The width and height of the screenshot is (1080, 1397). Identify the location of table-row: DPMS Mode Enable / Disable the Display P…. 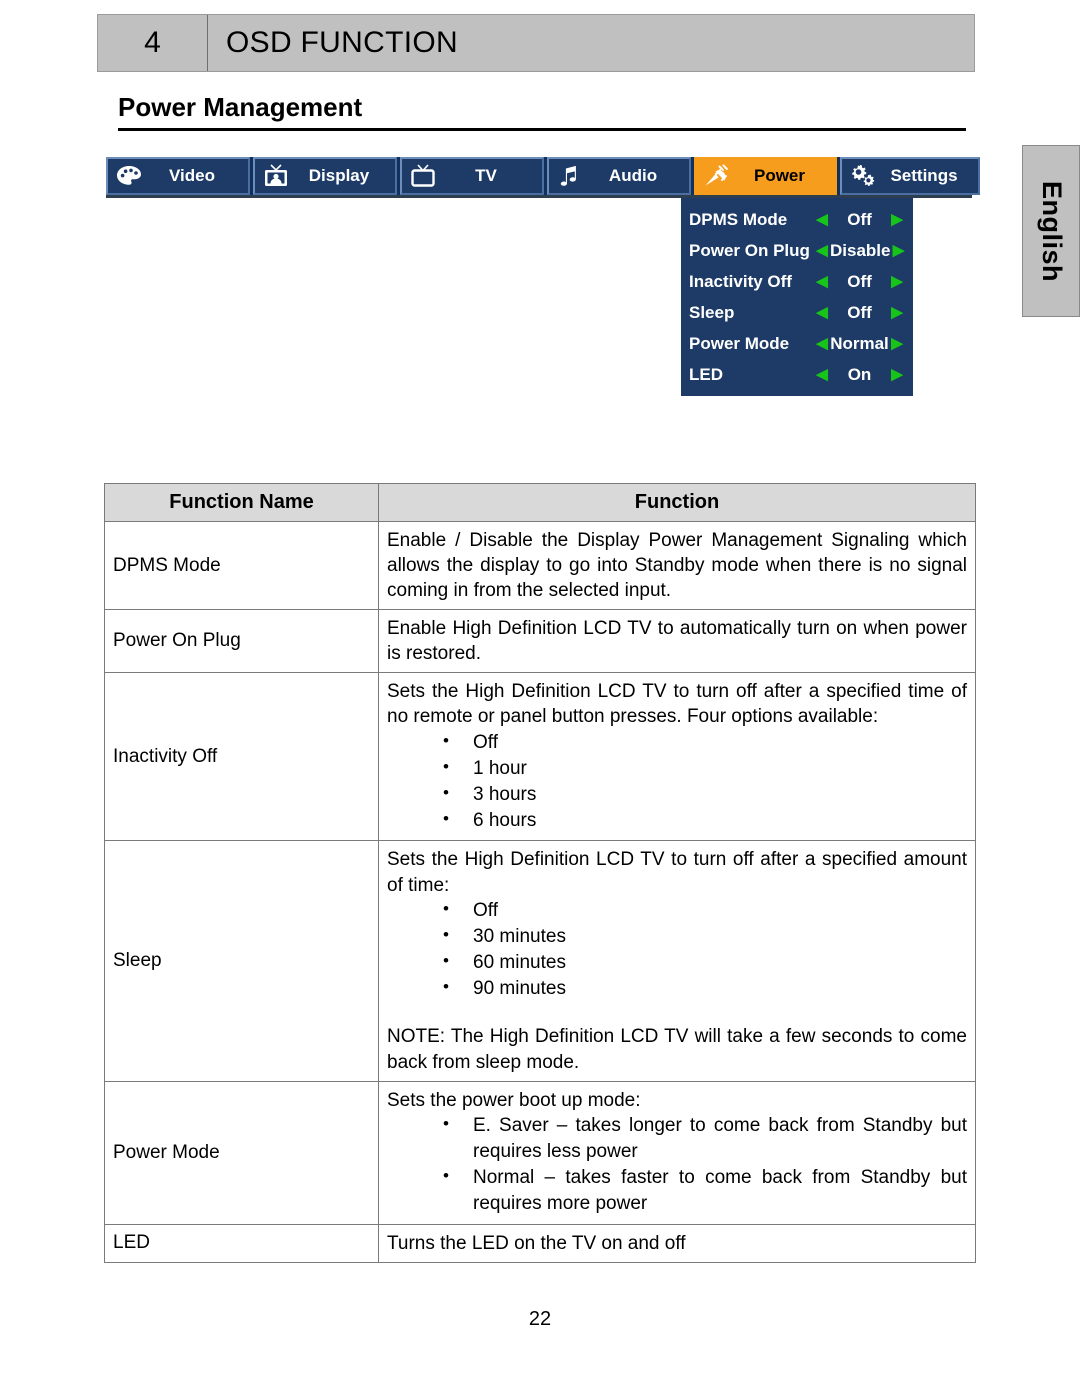
(540, 565).